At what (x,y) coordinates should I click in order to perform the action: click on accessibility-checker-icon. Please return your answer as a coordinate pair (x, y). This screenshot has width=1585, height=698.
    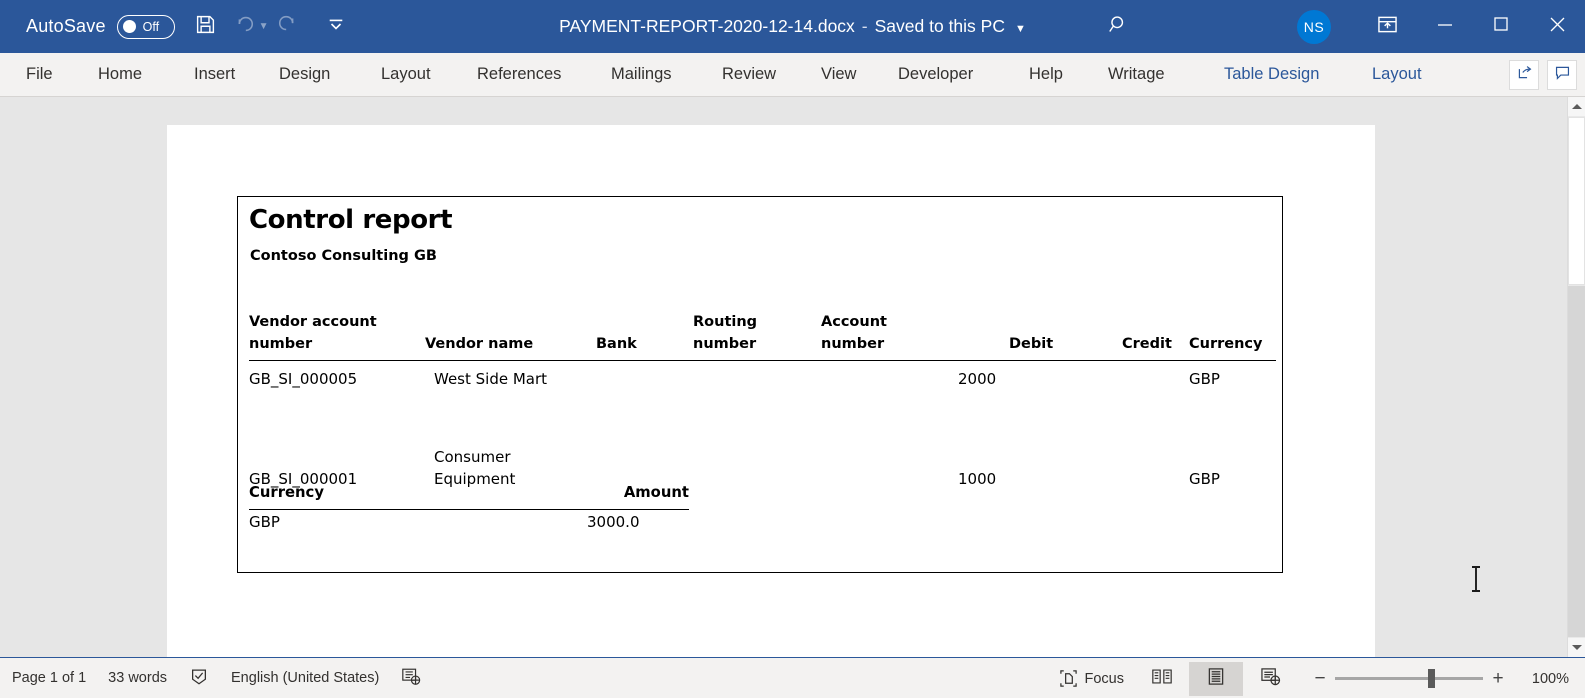
    Looking at the image, I should click on (411, 678).